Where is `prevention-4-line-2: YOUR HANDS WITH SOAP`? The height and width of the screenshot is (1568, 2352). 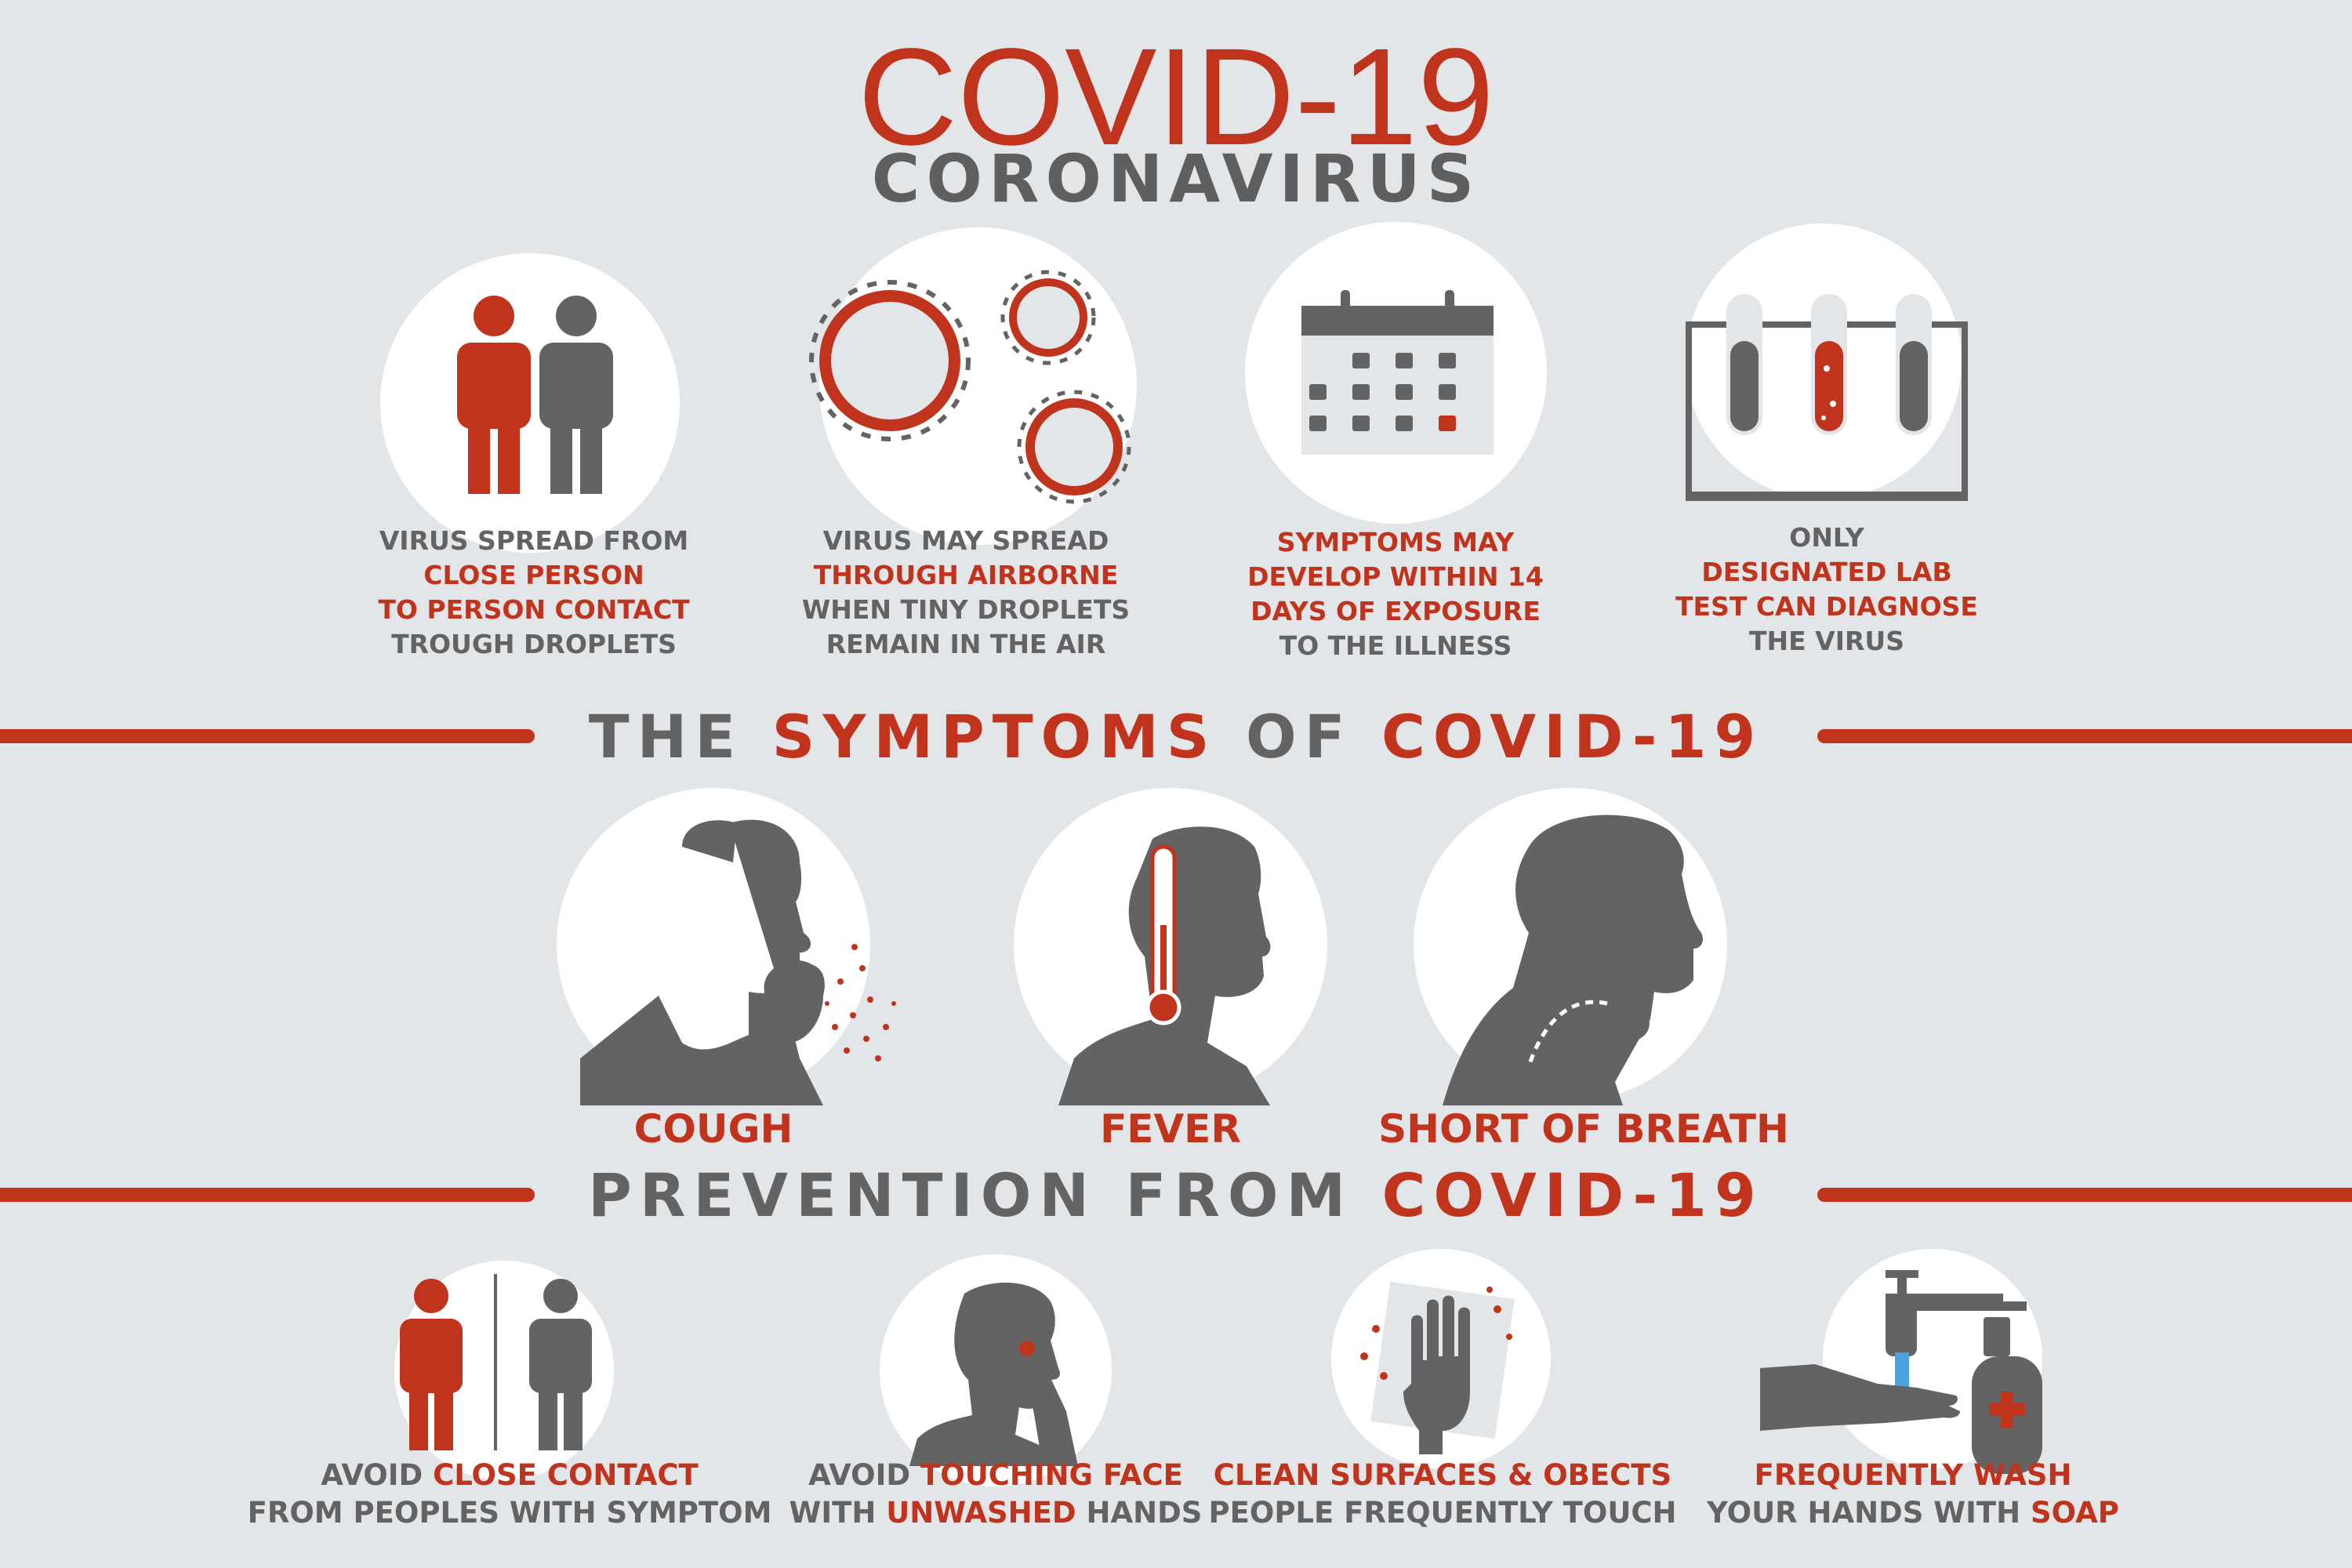
prevention-4-line-2: YOUR HANDS WITH SOAP is located at coordinates (1912, 1513).